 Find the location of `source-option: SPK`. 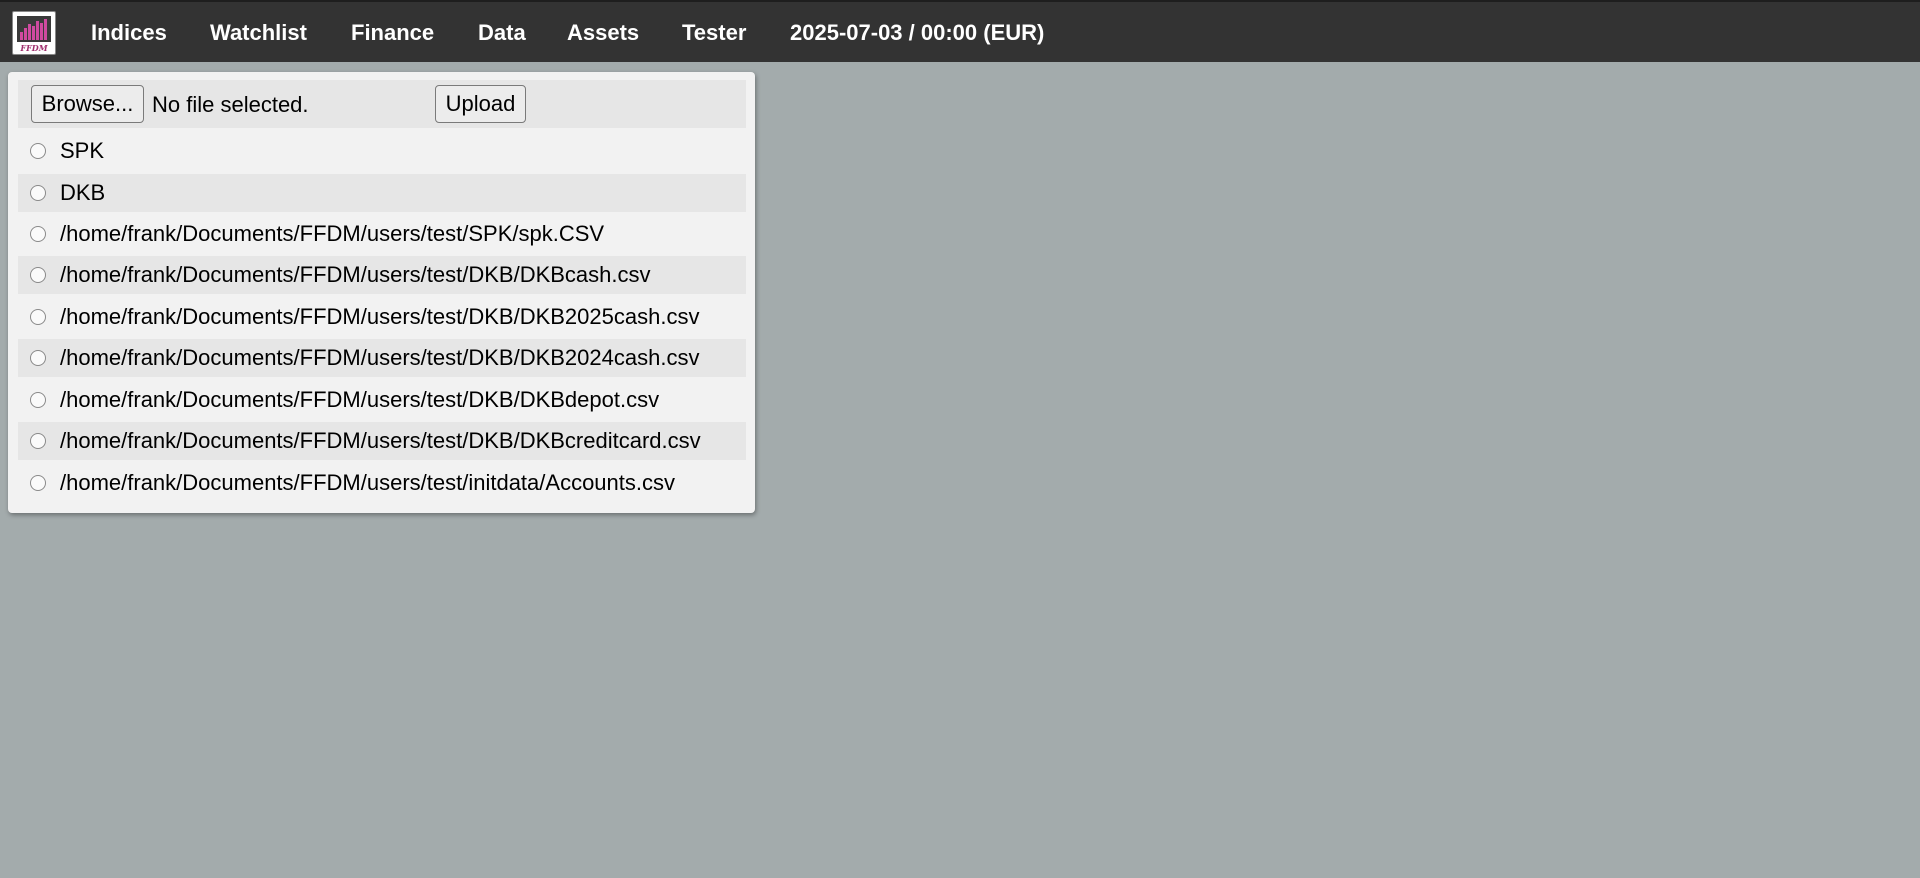

source-option: SPK is located at coordinates (382, 151).